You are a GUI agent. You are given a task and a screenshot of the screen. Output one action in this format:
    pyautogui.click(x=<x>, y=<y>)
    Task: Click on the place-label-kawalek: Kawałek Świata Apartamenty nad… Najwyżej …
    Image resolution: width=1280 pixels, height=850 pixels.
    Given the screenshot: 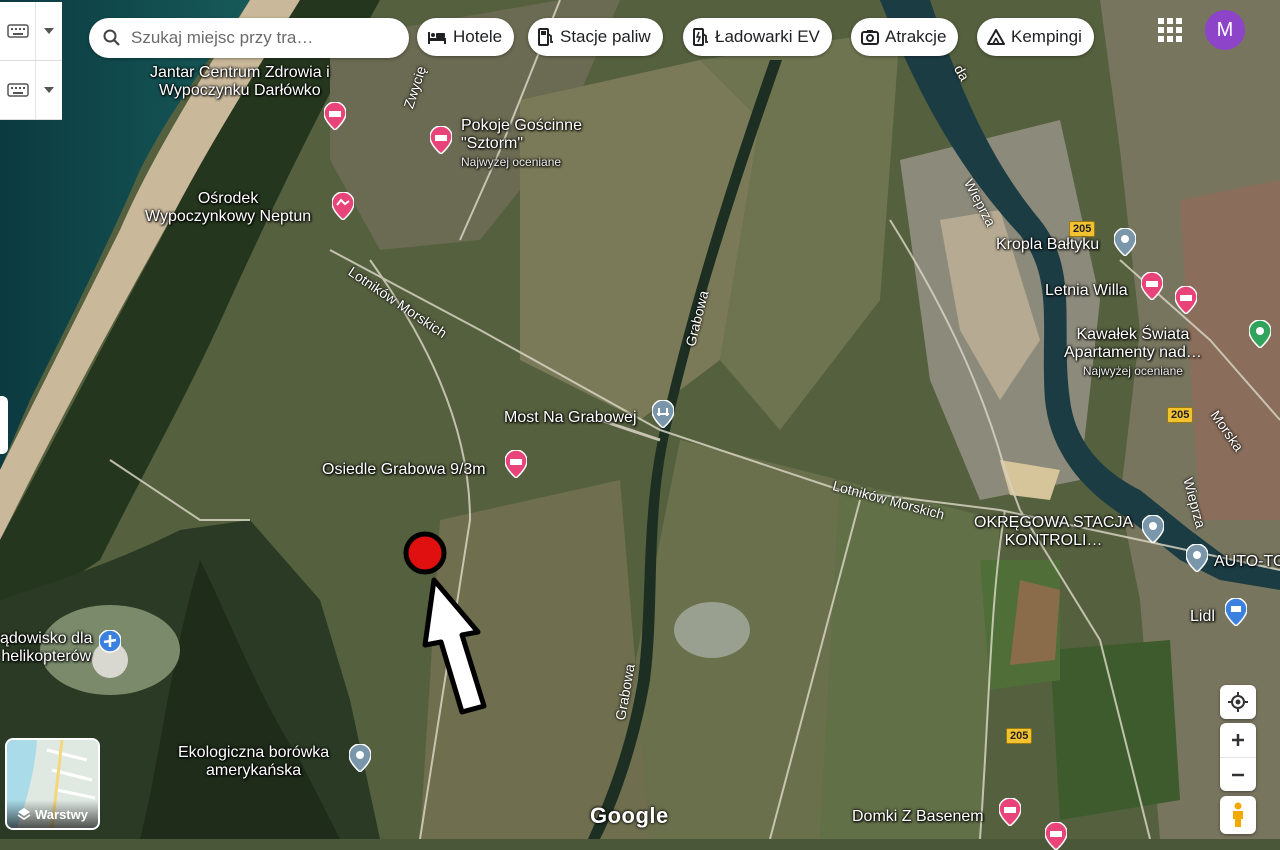 What is the action you would take?
    pyautogui.click(x=1133, y=353)
    